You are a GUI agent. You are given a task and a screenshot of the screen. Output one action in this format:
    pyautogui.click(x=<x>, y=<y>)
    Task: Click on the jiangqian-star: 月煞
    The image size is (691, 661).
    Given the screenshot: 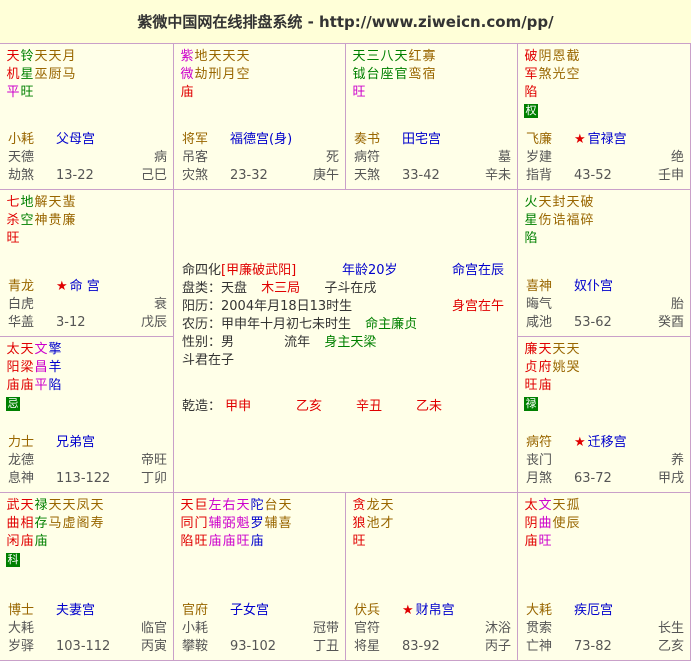 What is the action you would take?
    pyautogui.click(x=539, y=478)
    